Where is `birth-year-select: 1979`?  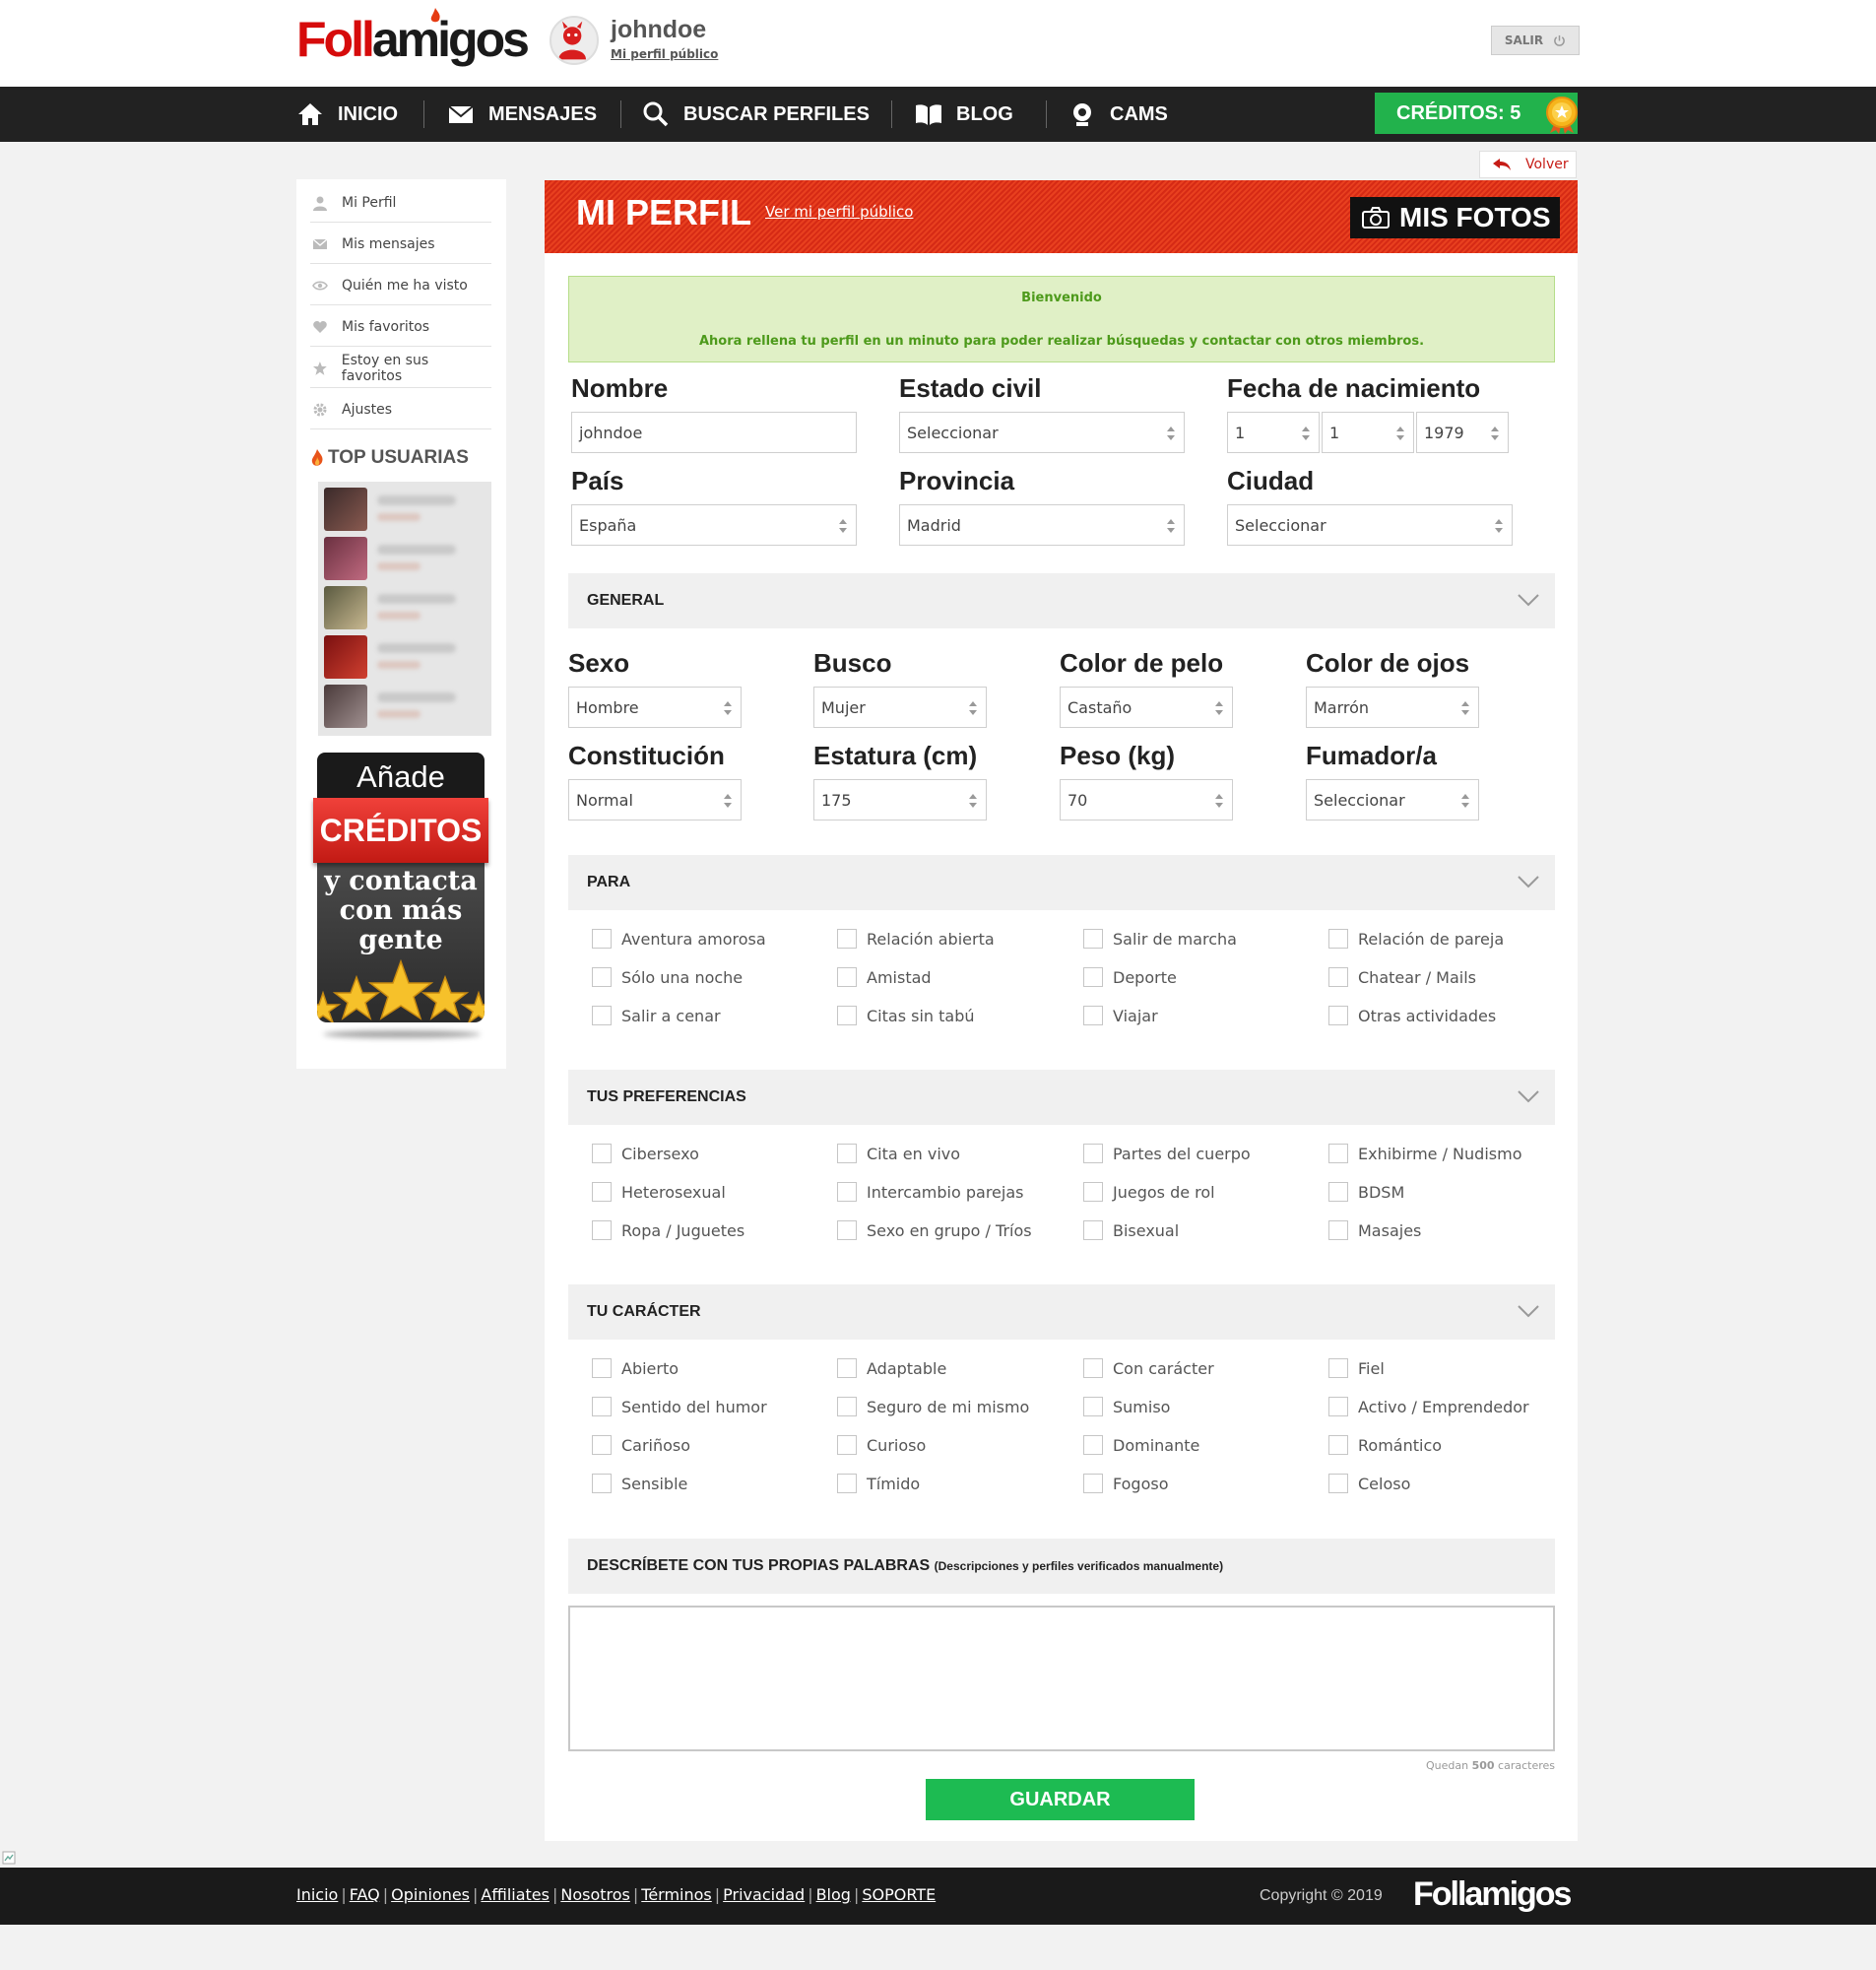
birth-year-select: 1979 is located at coordinates (1463, 432).